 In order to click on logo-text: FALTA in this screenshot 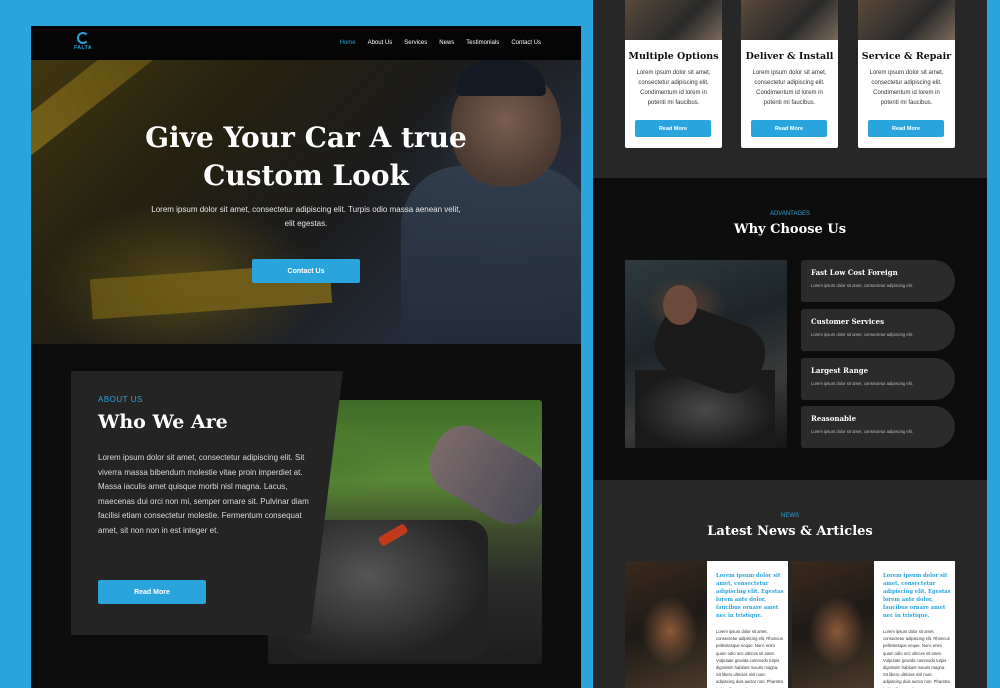, I will do `click(83, 48)`.